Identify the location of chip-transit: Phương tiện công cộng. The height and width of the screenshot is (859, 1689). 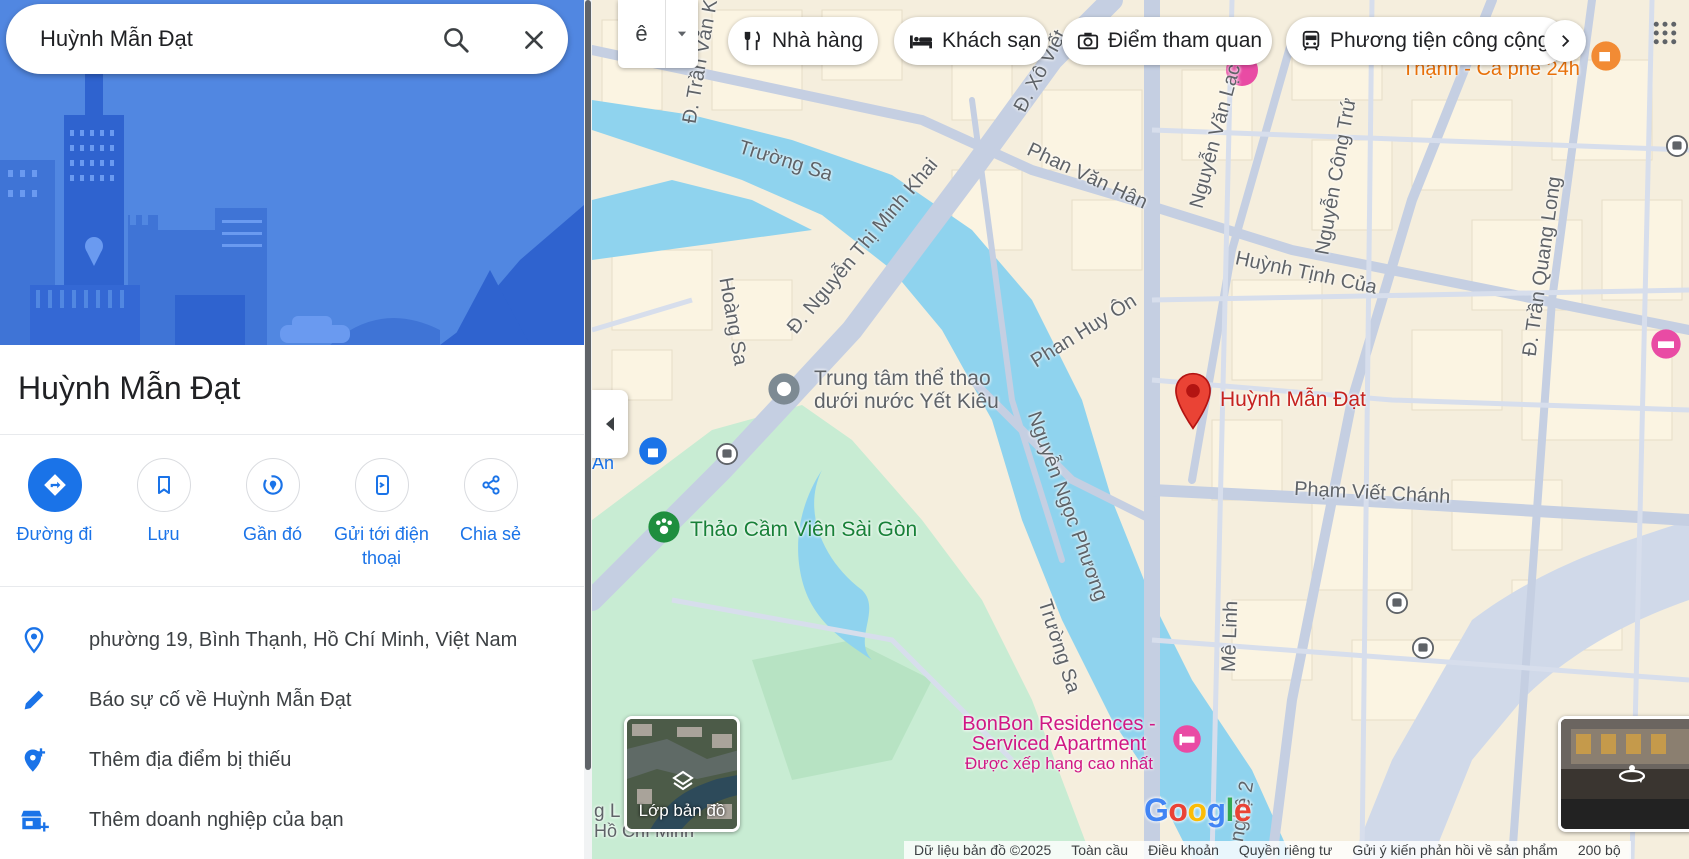
(1426, 41).